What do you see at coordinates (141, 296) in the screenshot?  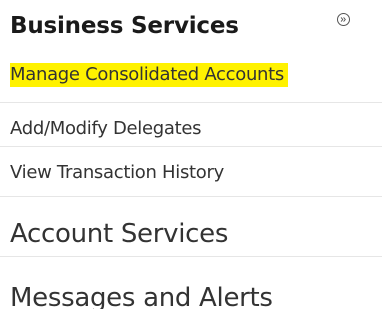 I see `nav-section-label: Messages and Alerts` at bounding box center [141, 296].